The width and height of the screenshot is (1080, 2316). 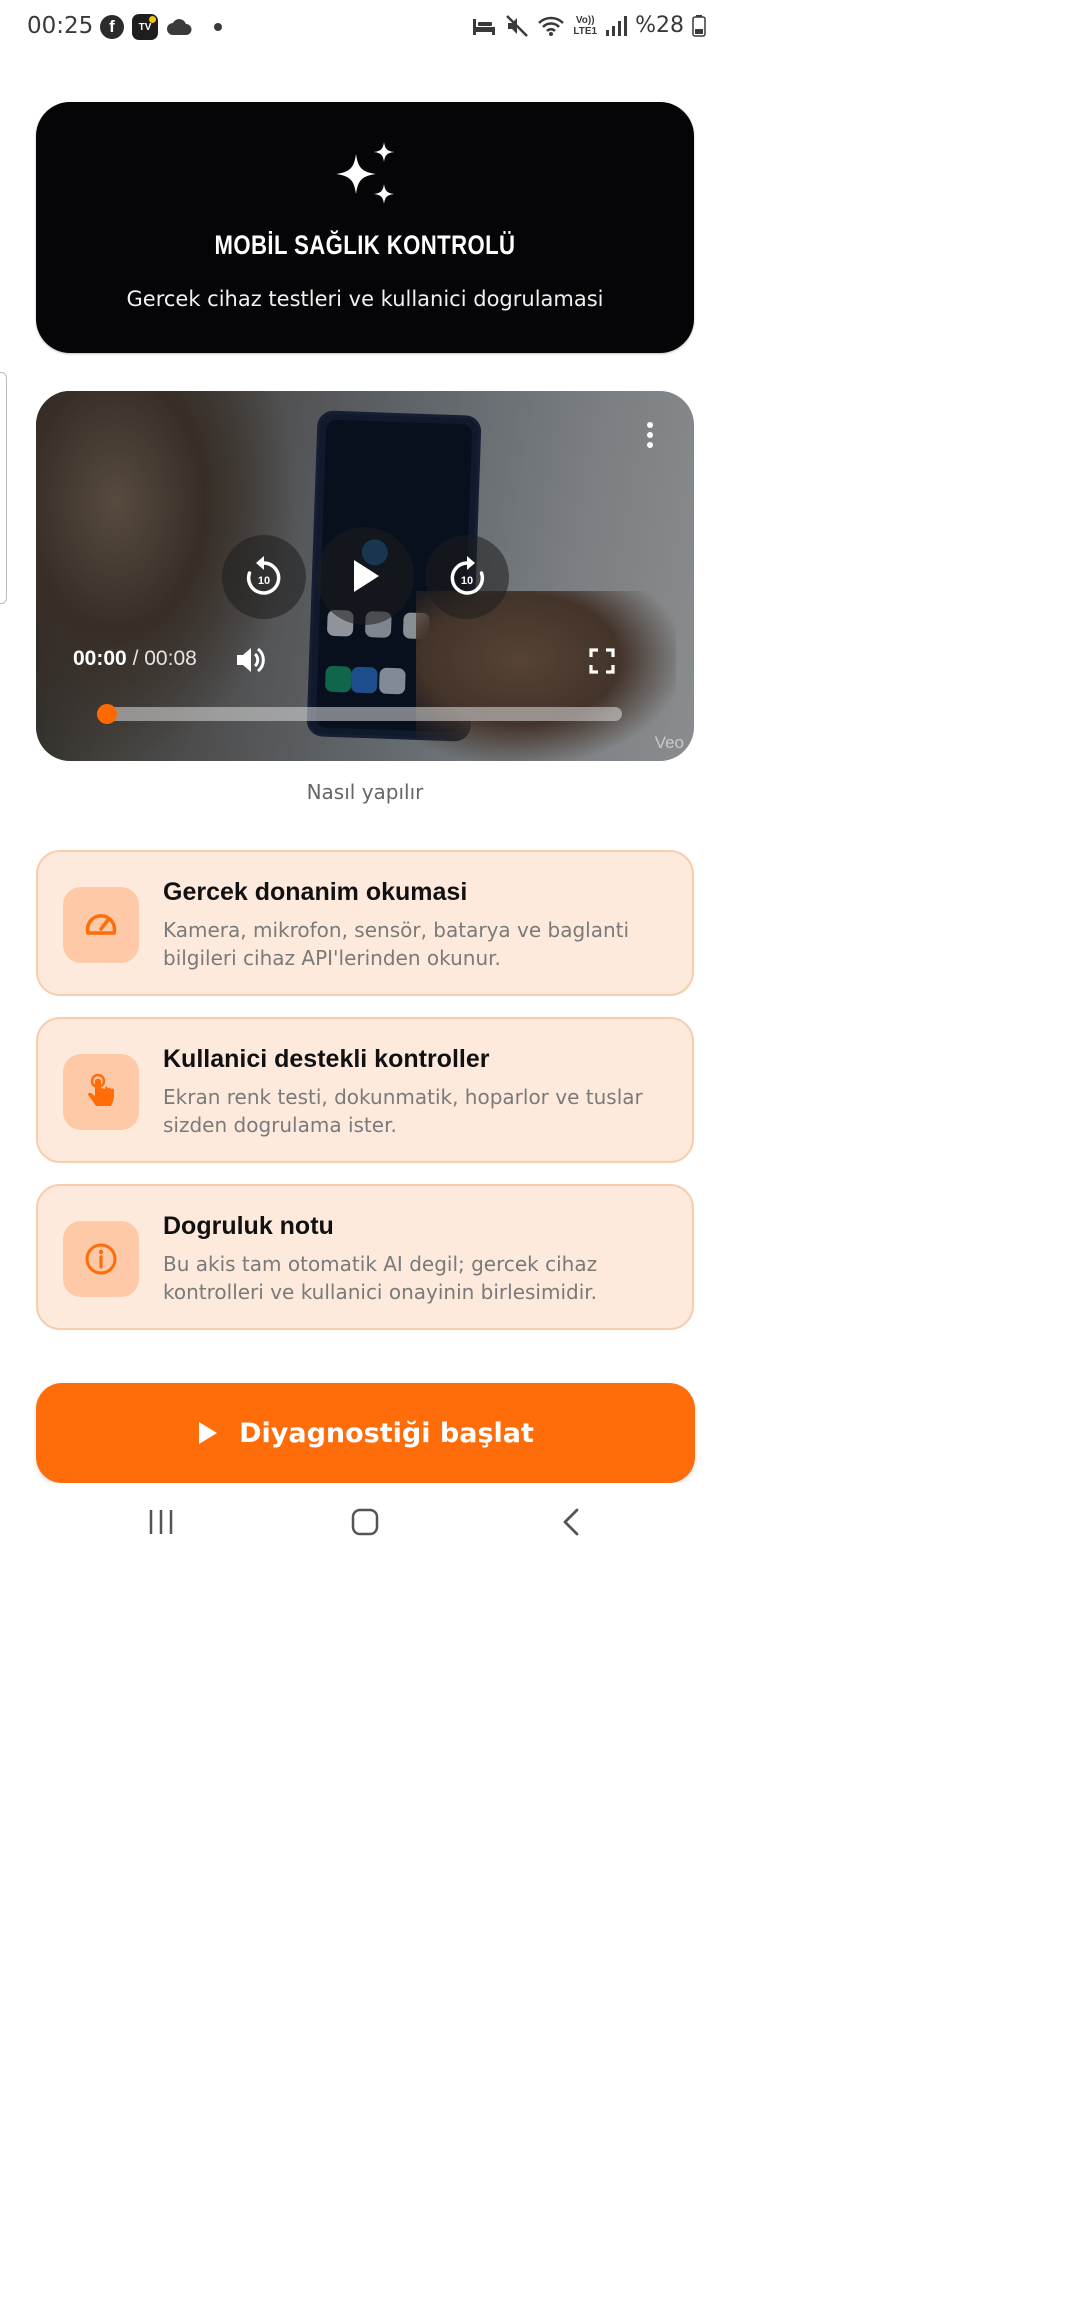 I want to click on forward-10-icon: 10, so click(x=467, y=575).